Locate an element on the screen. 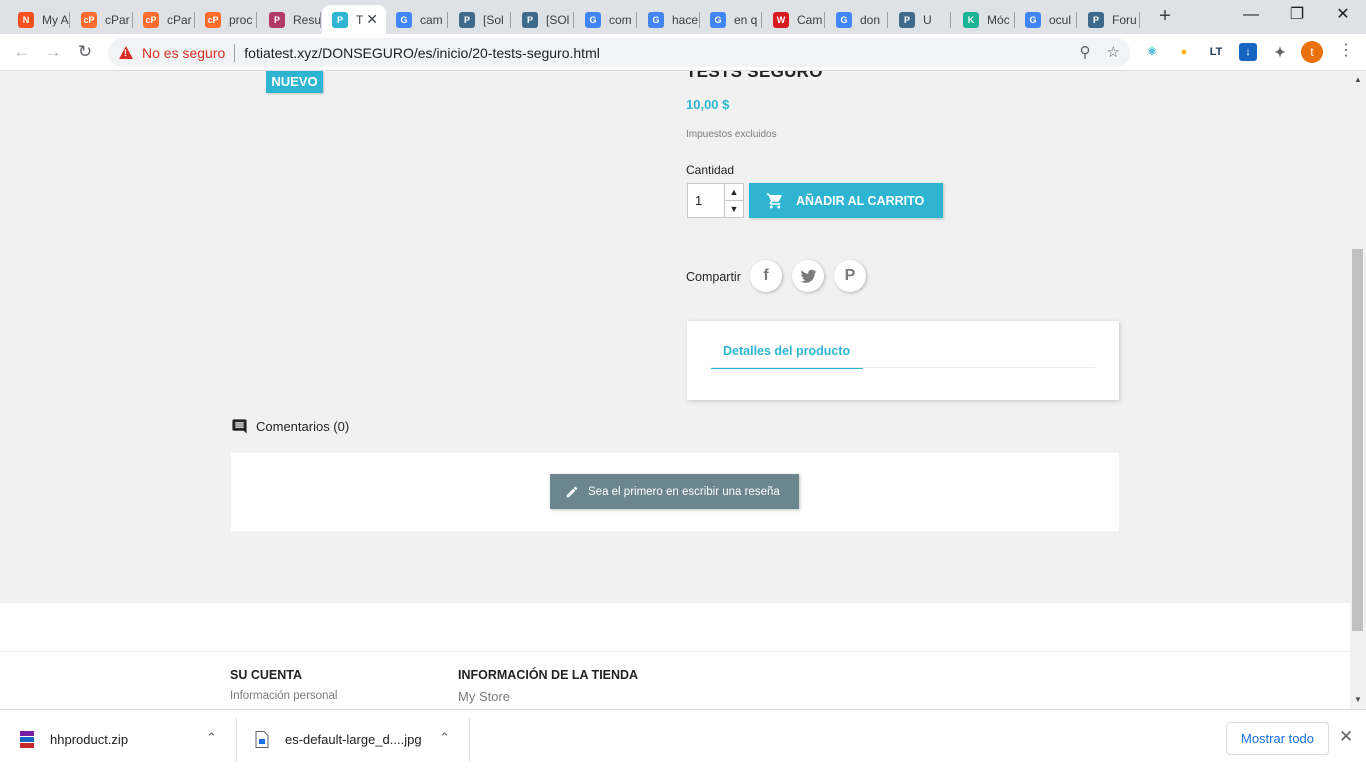 The height and width of the screenshot is (768, 1366). comments-box: Sea el primero en escribir una reseña is located at coordinates (675, 492).